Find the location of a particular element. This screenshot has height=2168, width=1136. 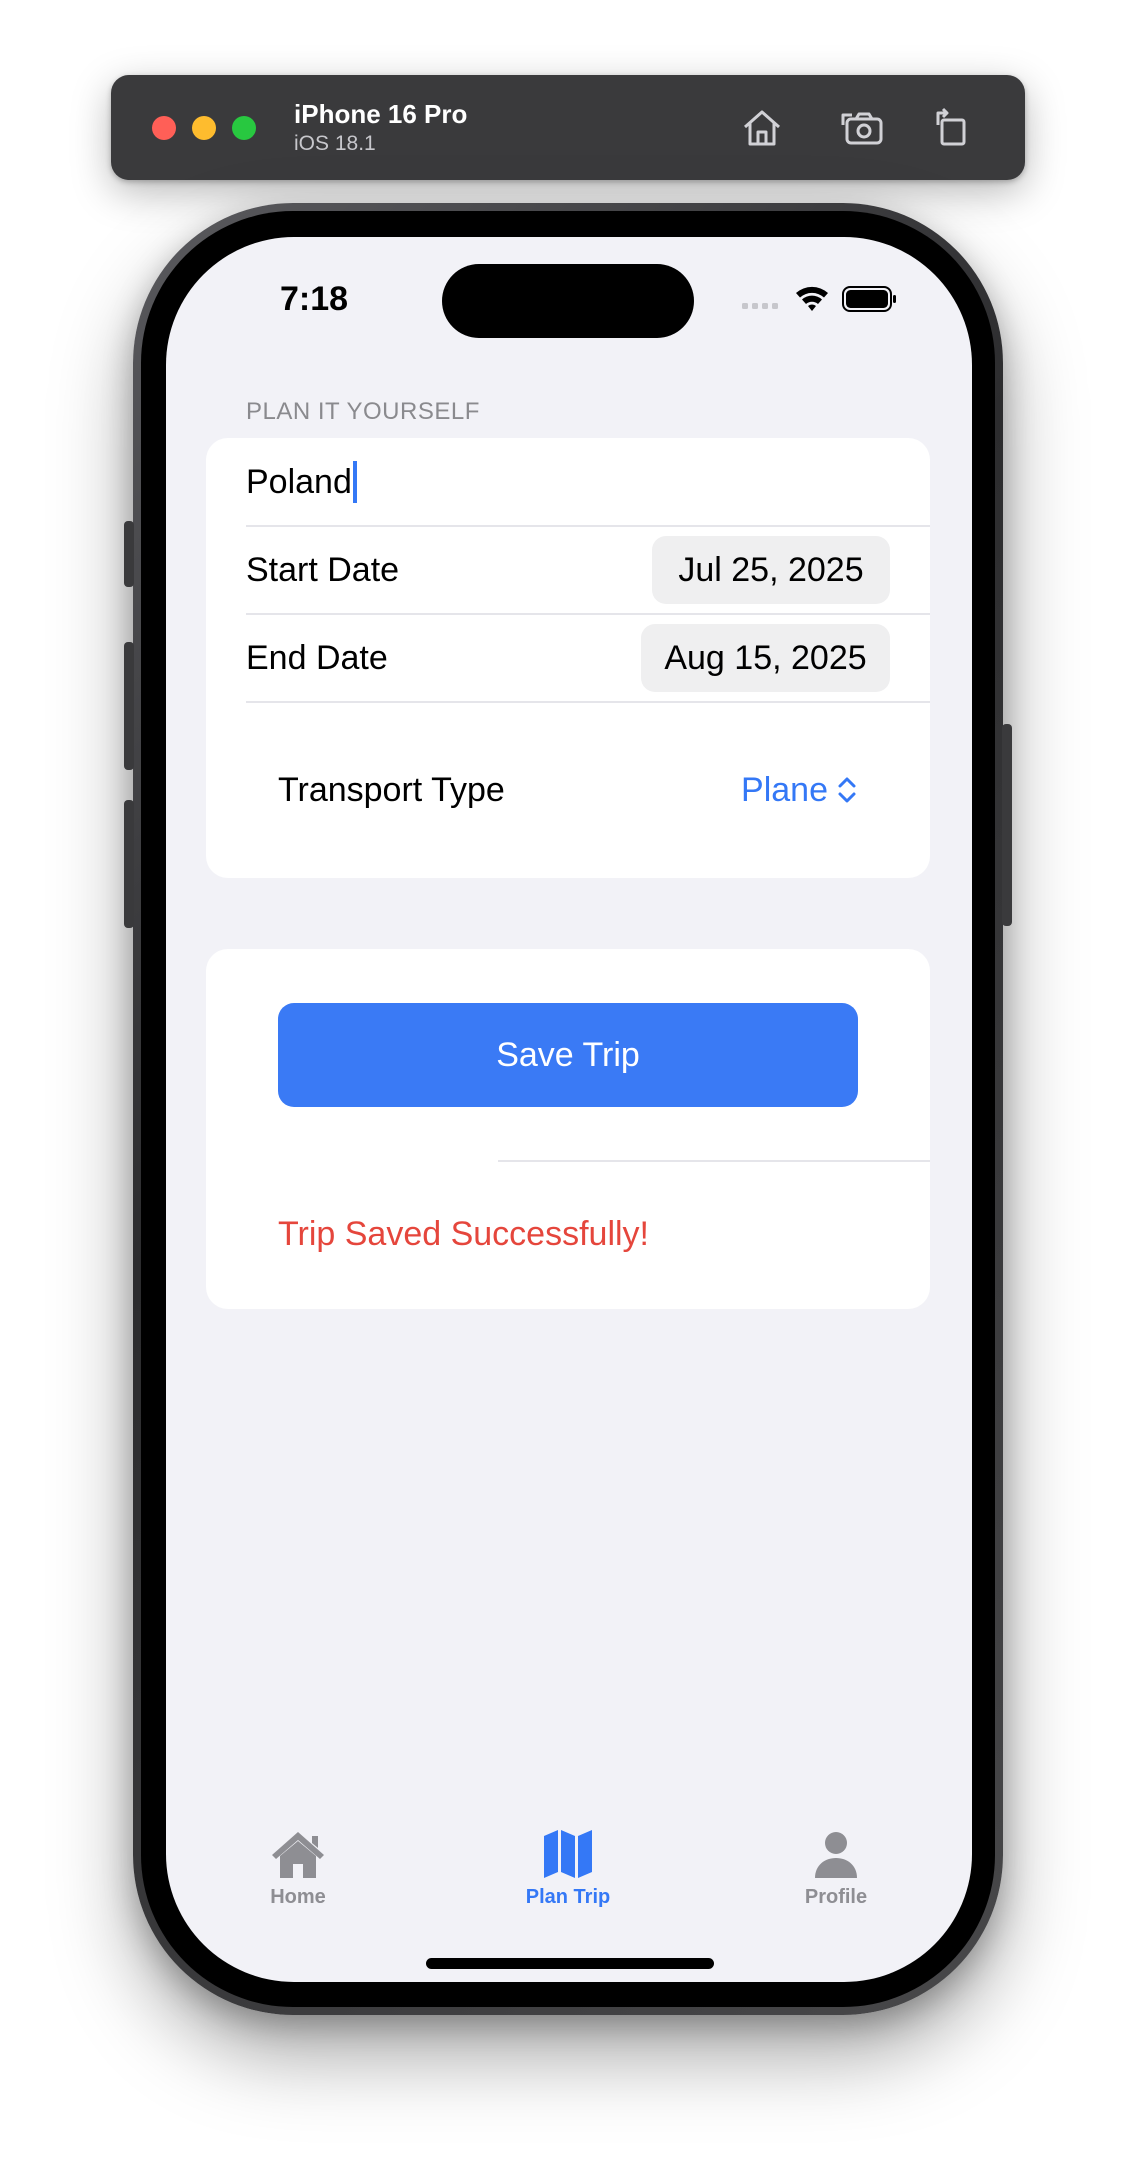

status-icons is located at coordinates (819, 299).